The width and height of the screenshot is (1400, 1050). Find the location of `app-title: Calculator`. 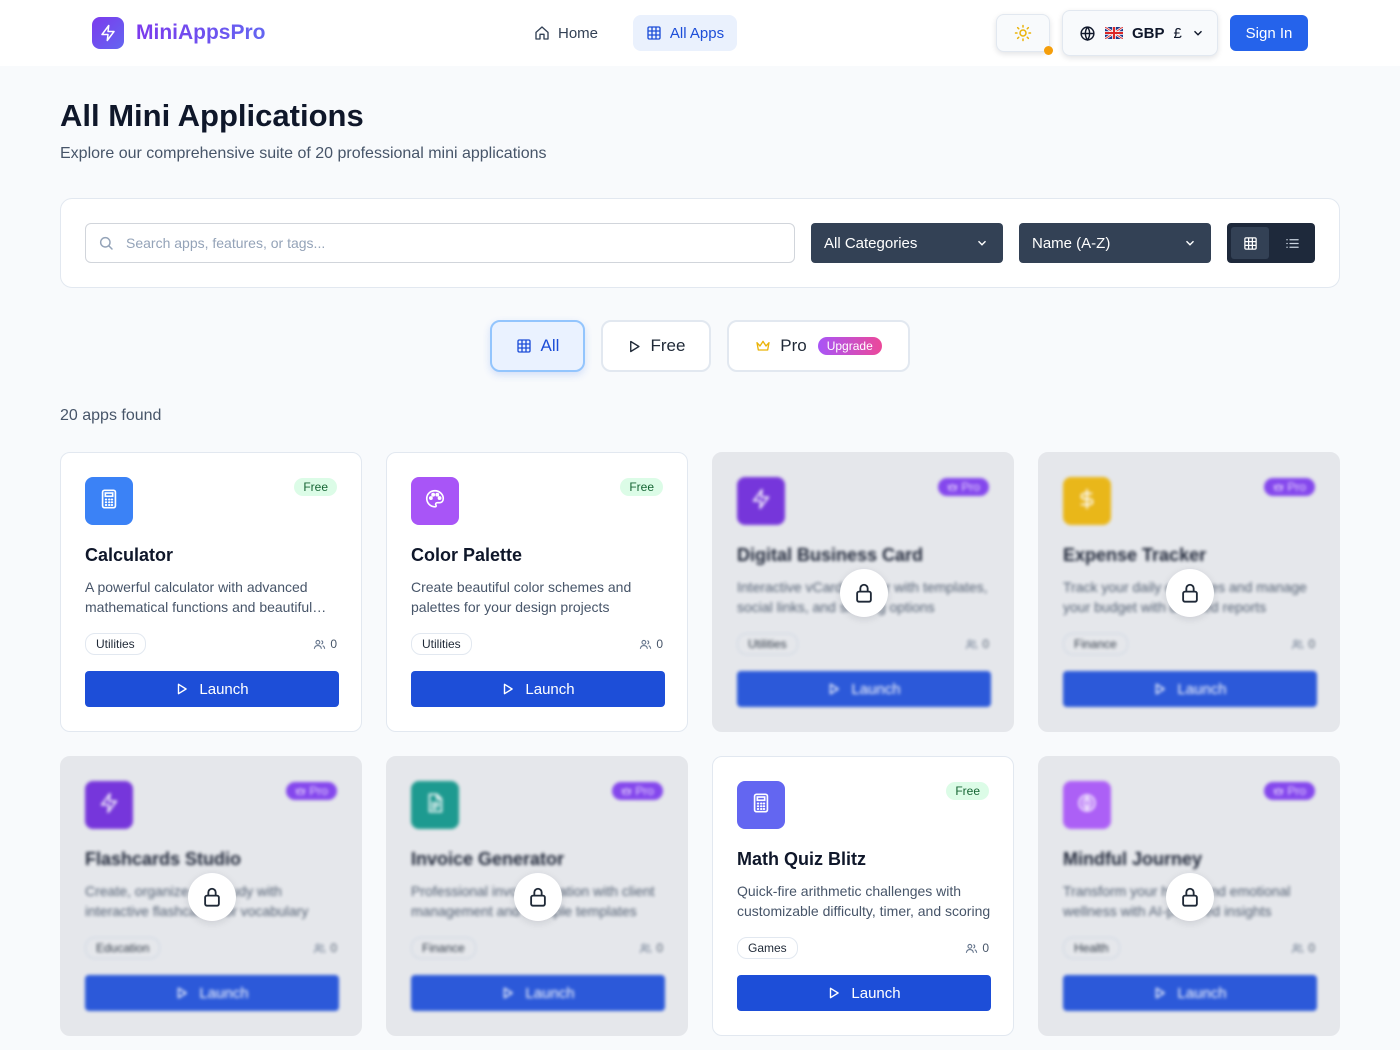

app-title: Calculator is located at coordinates (129, 555).